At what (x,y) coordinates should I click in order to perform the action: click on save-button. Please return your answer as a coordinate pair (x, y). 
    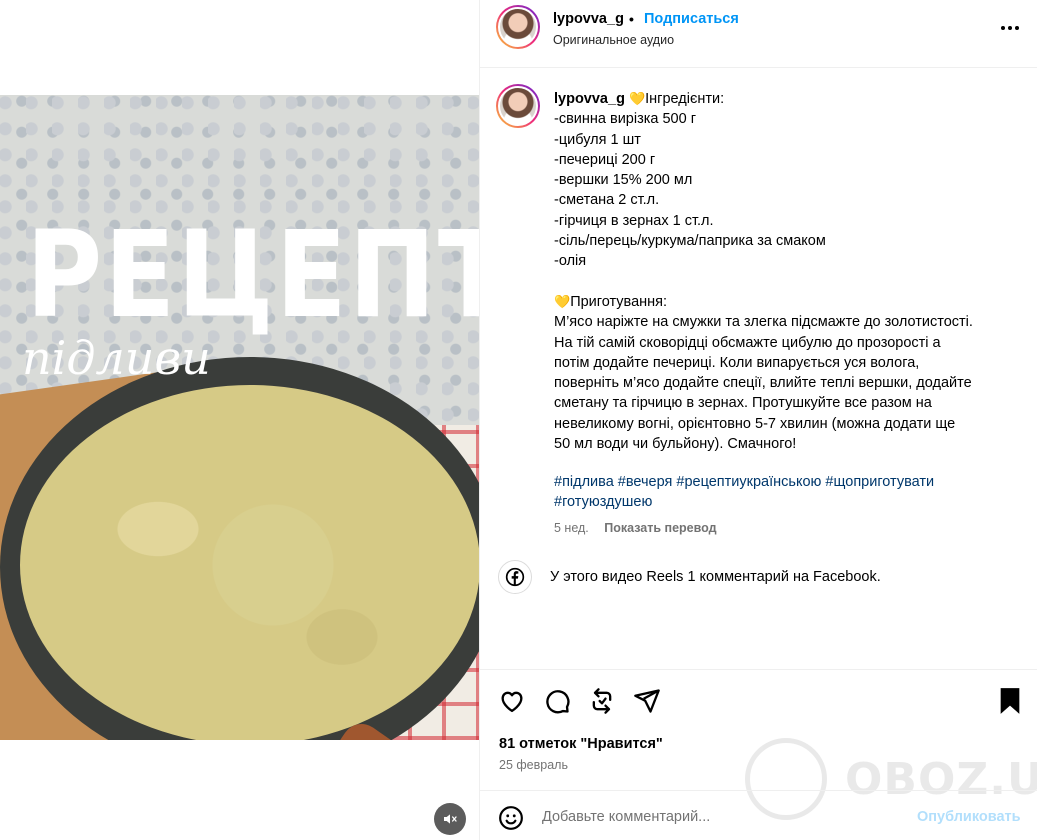
    Looking at the image, I should click on (1012, 701).